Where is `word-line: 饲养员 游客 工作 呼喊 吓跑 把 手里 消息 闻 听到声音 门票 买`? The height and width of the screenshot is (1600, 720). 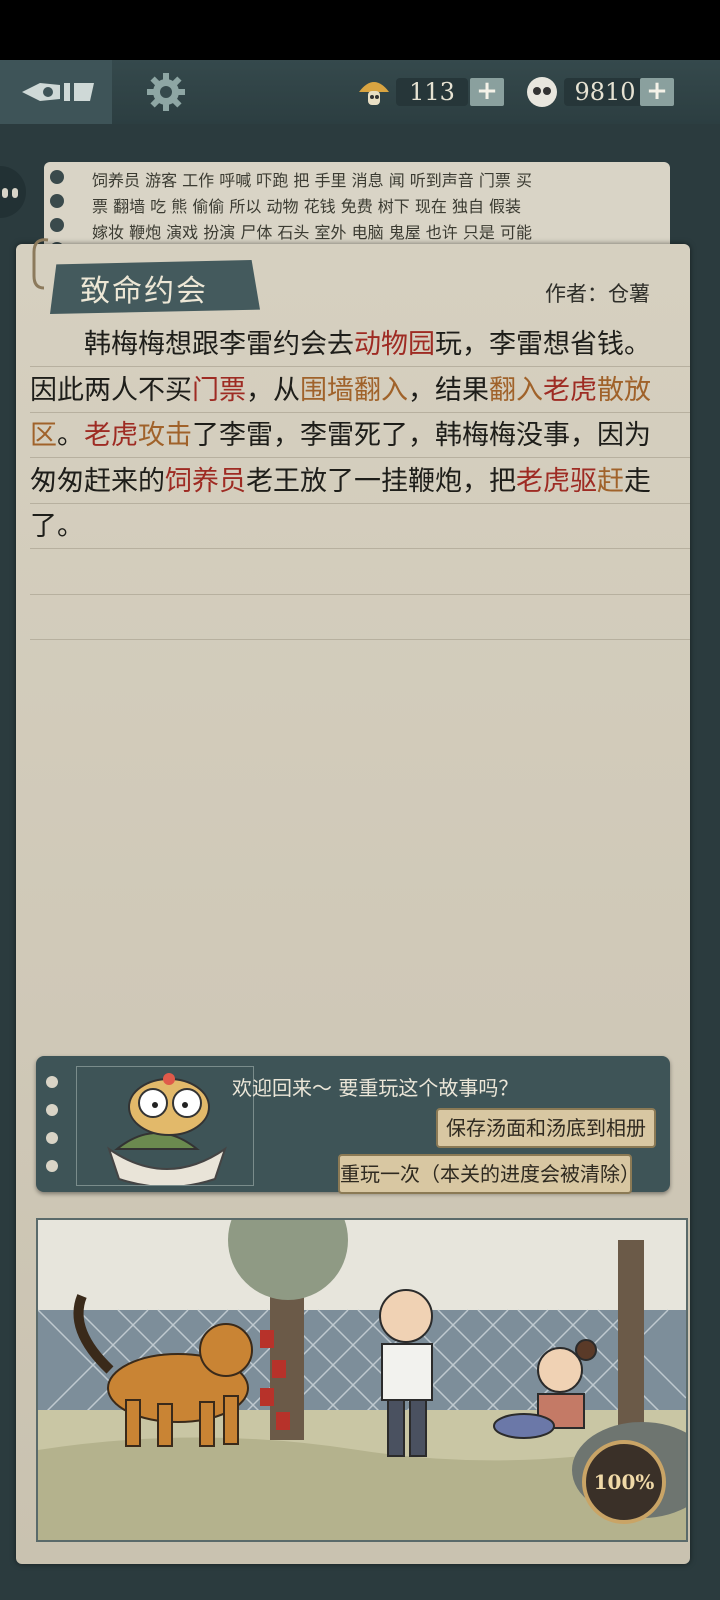 word-line: 饲养员 游客 工作 呼喊 吓跑 把 手里 消息 闻 听到声音 门票 买 is located at coordinates (312, 180).